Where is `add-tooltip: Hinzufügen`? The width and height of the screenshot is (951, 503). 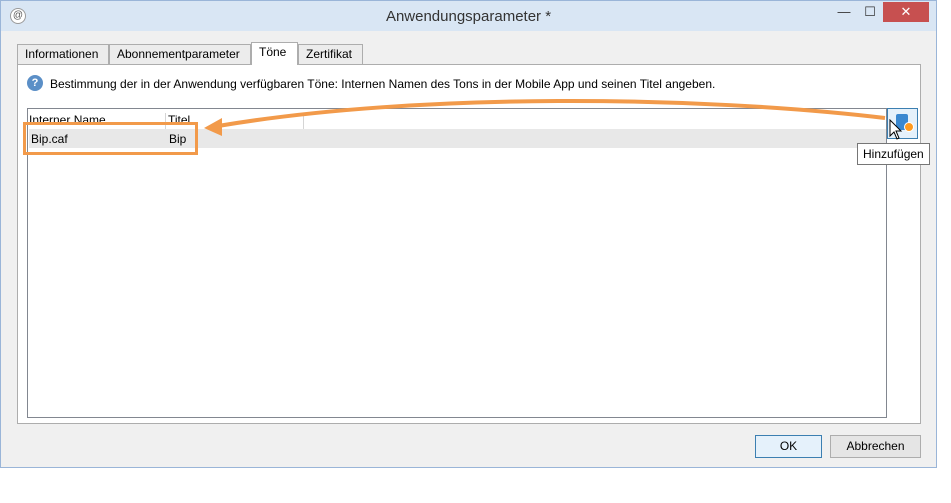 add-tooltip: Hinzufügen is located at coordinates (893, 154).